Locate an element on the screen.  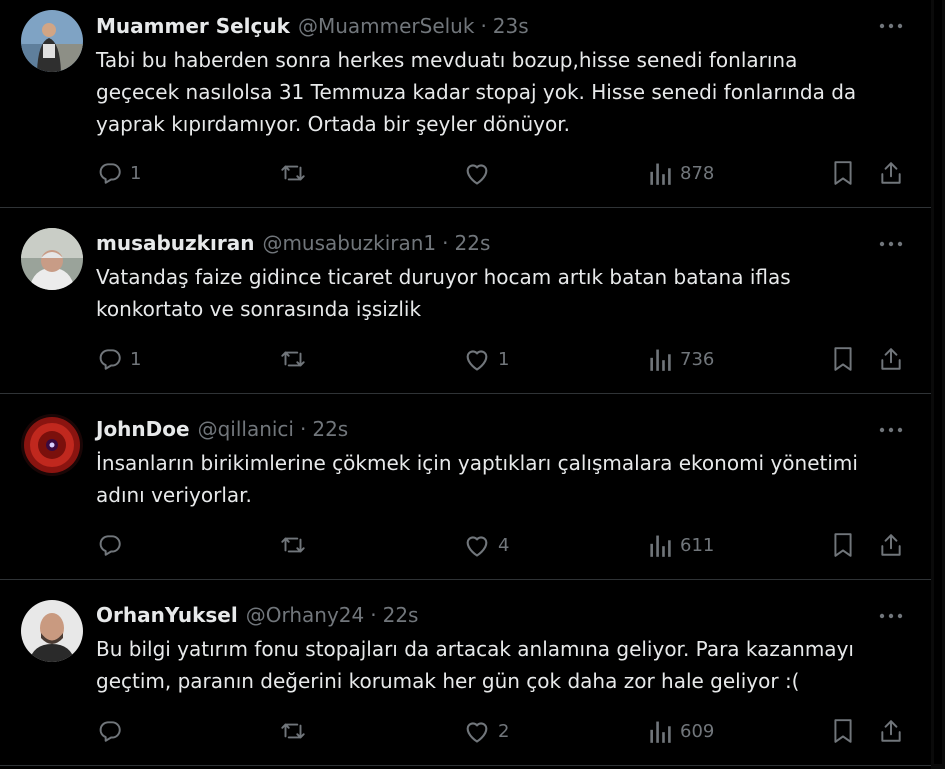
tweet-actions: 1 878 is located at coordinates (465, 173).